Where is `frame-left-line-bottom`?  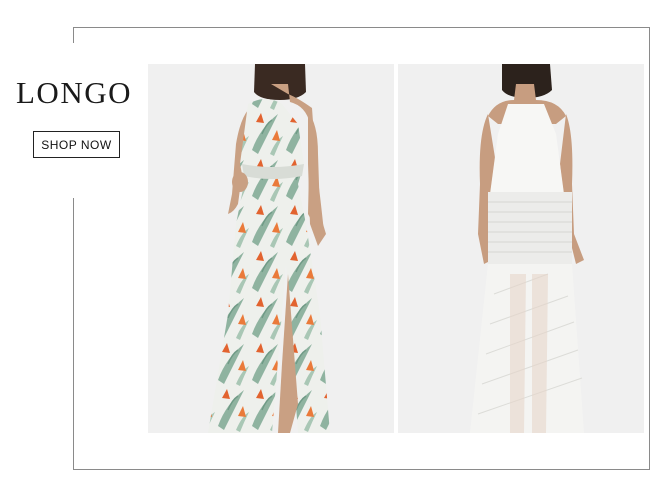
frame-left-line-bottom is located at coordinates (73, 334).